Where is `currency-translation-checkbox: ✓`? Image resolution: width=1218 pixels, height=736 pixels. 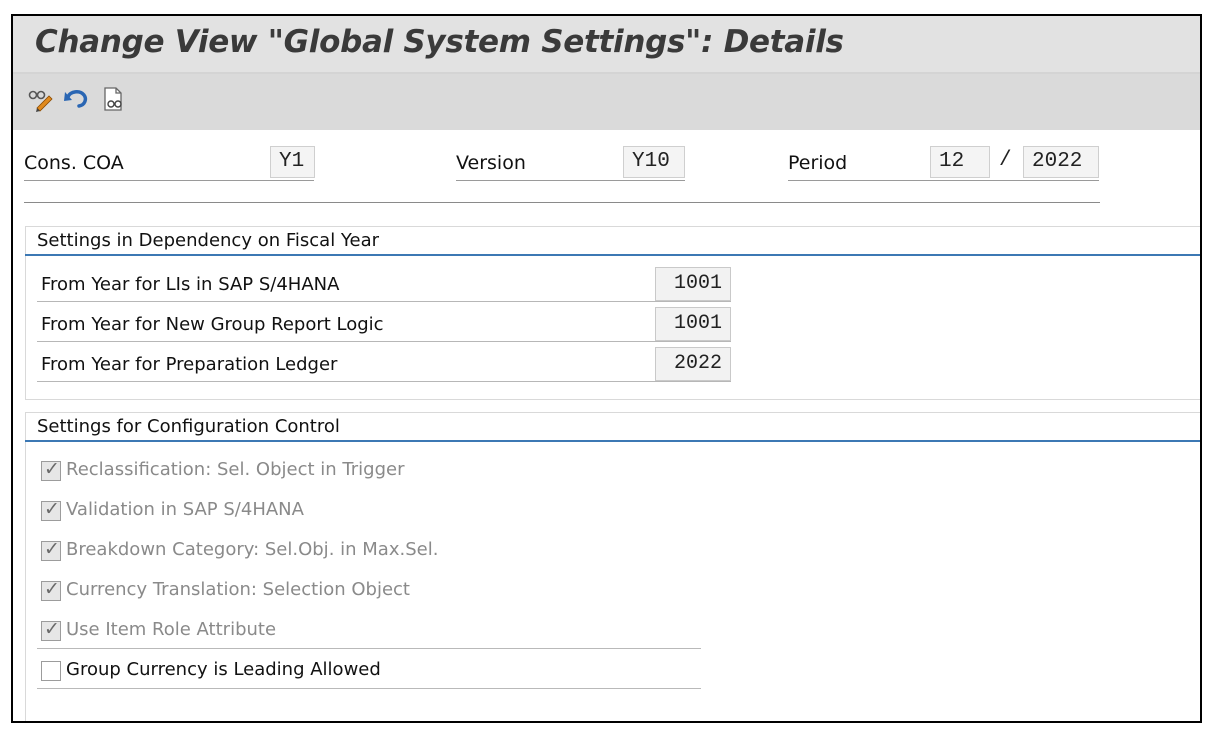 currency-translation-checkbox: ✓ is located at coordinates (51, 589).